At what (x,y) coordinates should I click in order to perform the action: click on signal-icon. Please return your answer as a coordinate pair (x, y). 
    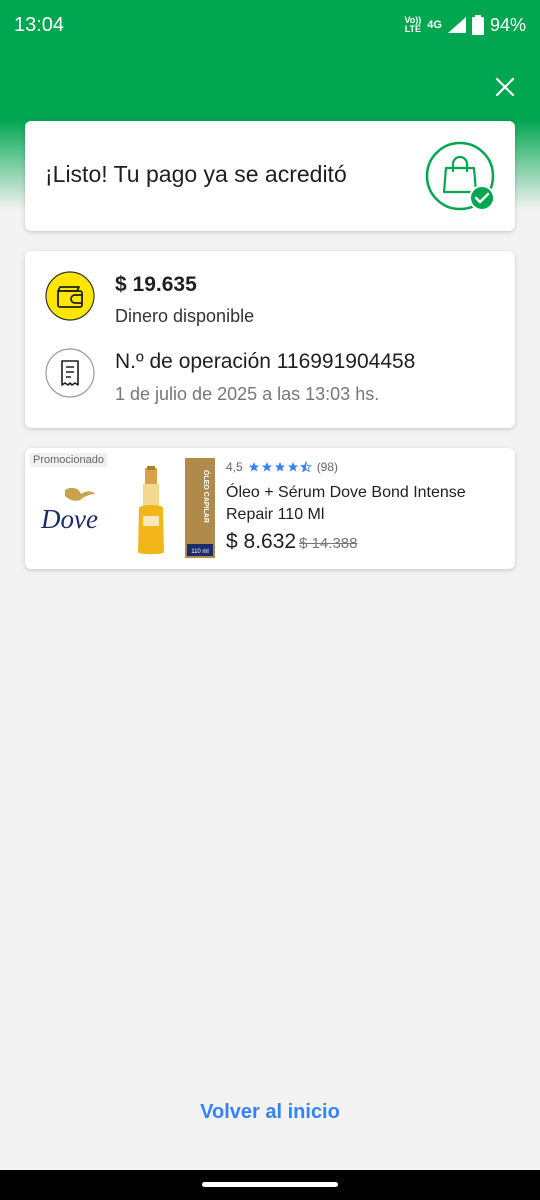
    Looking at the image, I should click on (456, 25).